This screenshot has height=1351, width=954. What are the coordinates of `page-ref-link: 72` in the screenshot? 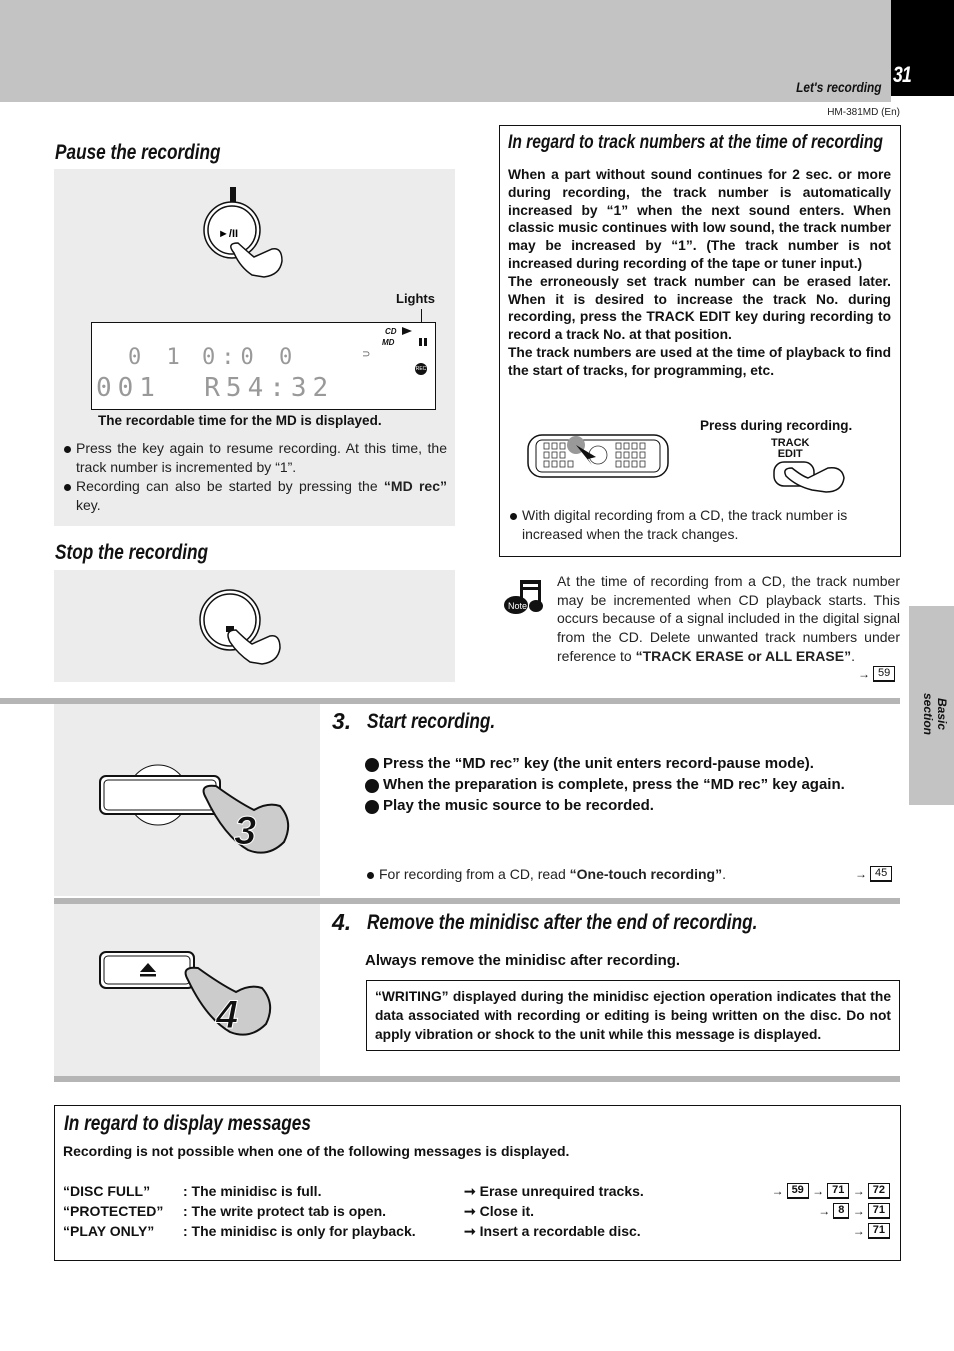 It's located at (878, 1191).